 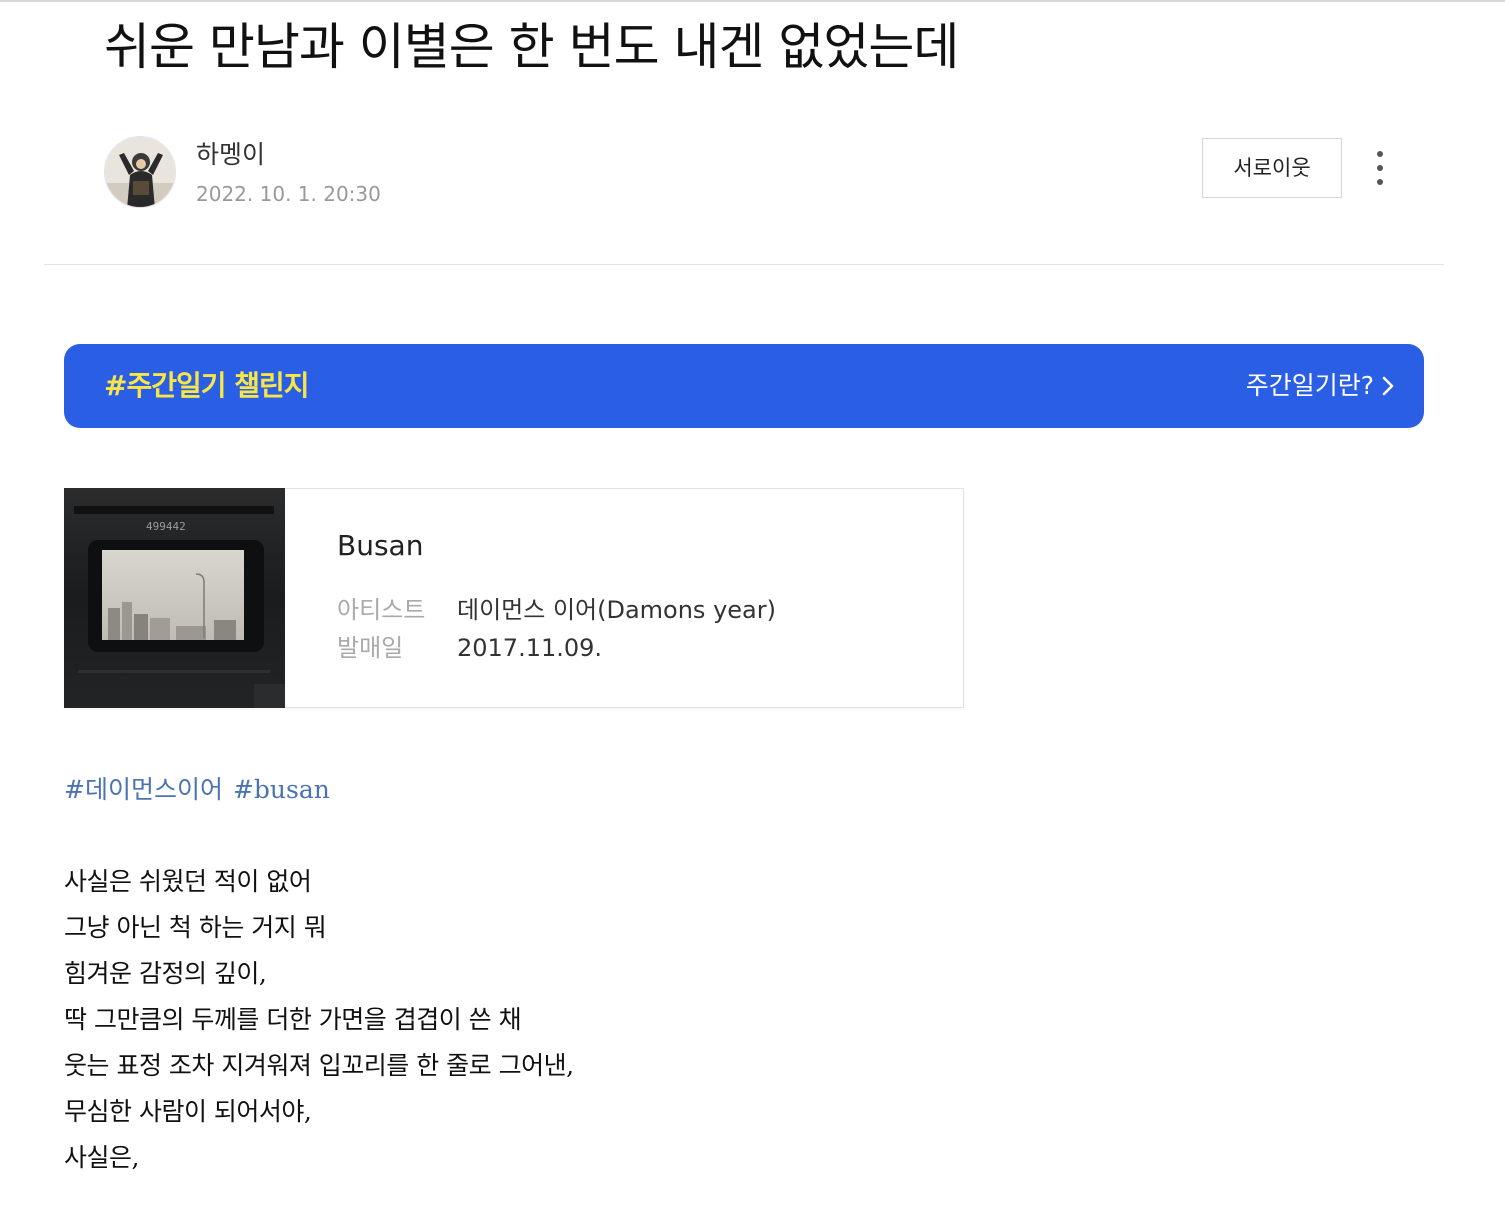 I want to click on body-line: 힘겨운 감정의 깊이,, so click(x=165, y=973).